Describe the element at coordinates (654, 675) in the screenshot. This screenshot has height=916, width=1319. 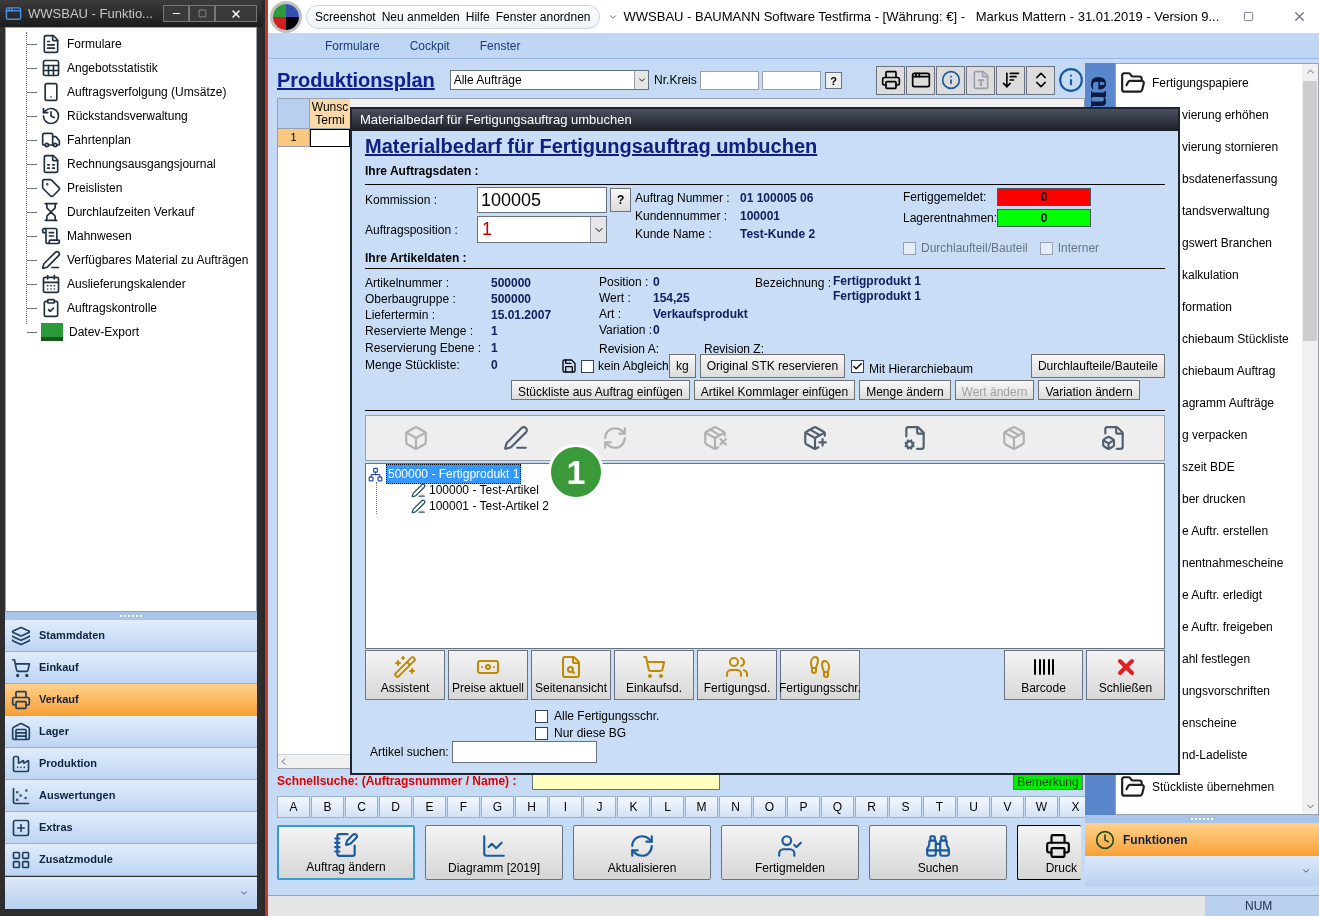
I see `tool-button: Einkaufsd.` at that location.